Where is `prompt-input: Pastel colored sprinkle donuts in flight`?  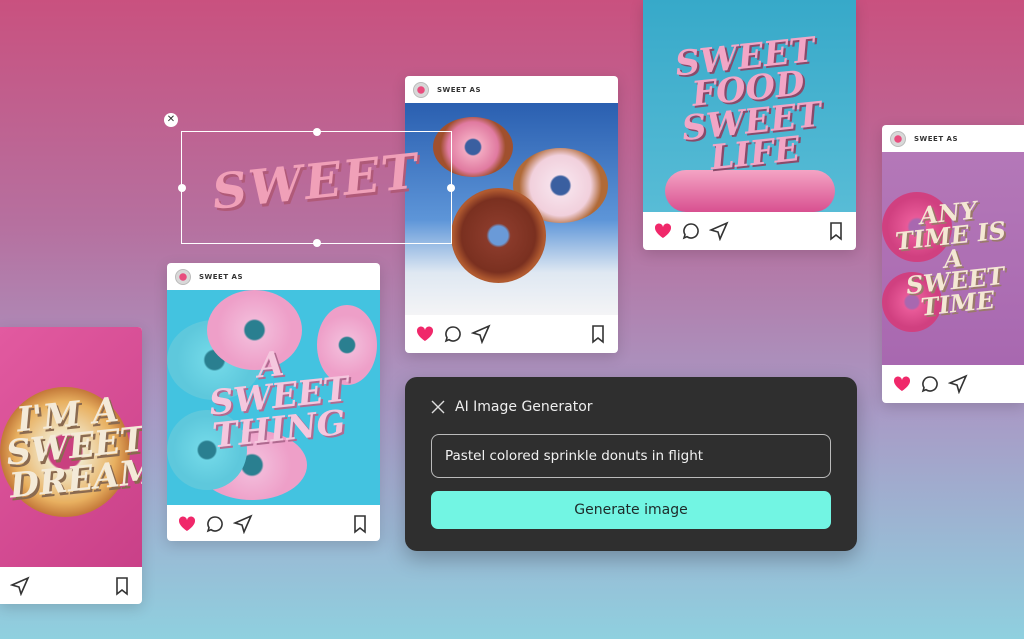 prompt-input: Pastel colored sprinkle donuts in flight is located at coordinates (631, 456).